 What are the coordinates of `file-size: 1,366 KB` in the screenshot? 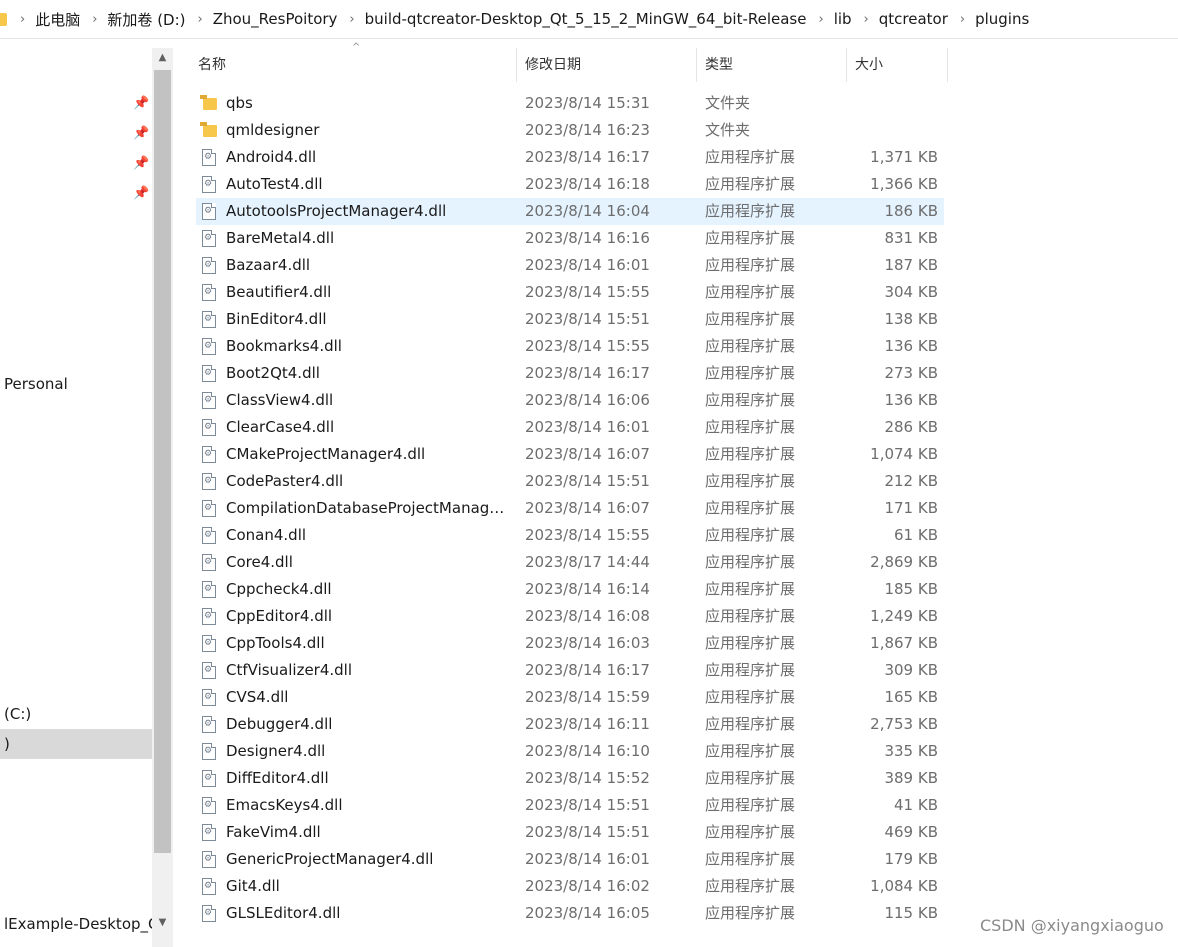 It's located at (904, 184).